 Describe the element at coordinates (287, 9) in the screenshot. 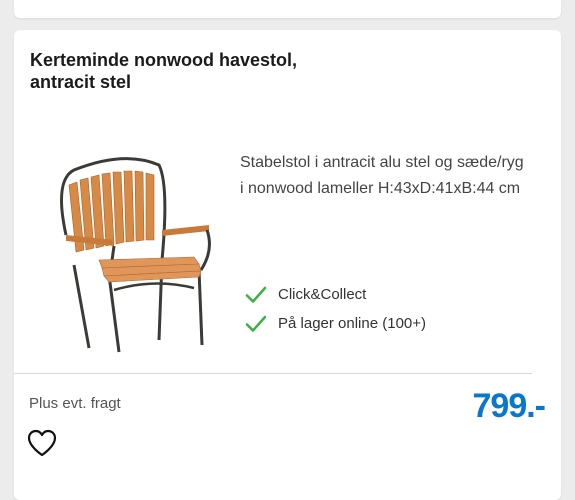

I see `previous-product-card` at that location.